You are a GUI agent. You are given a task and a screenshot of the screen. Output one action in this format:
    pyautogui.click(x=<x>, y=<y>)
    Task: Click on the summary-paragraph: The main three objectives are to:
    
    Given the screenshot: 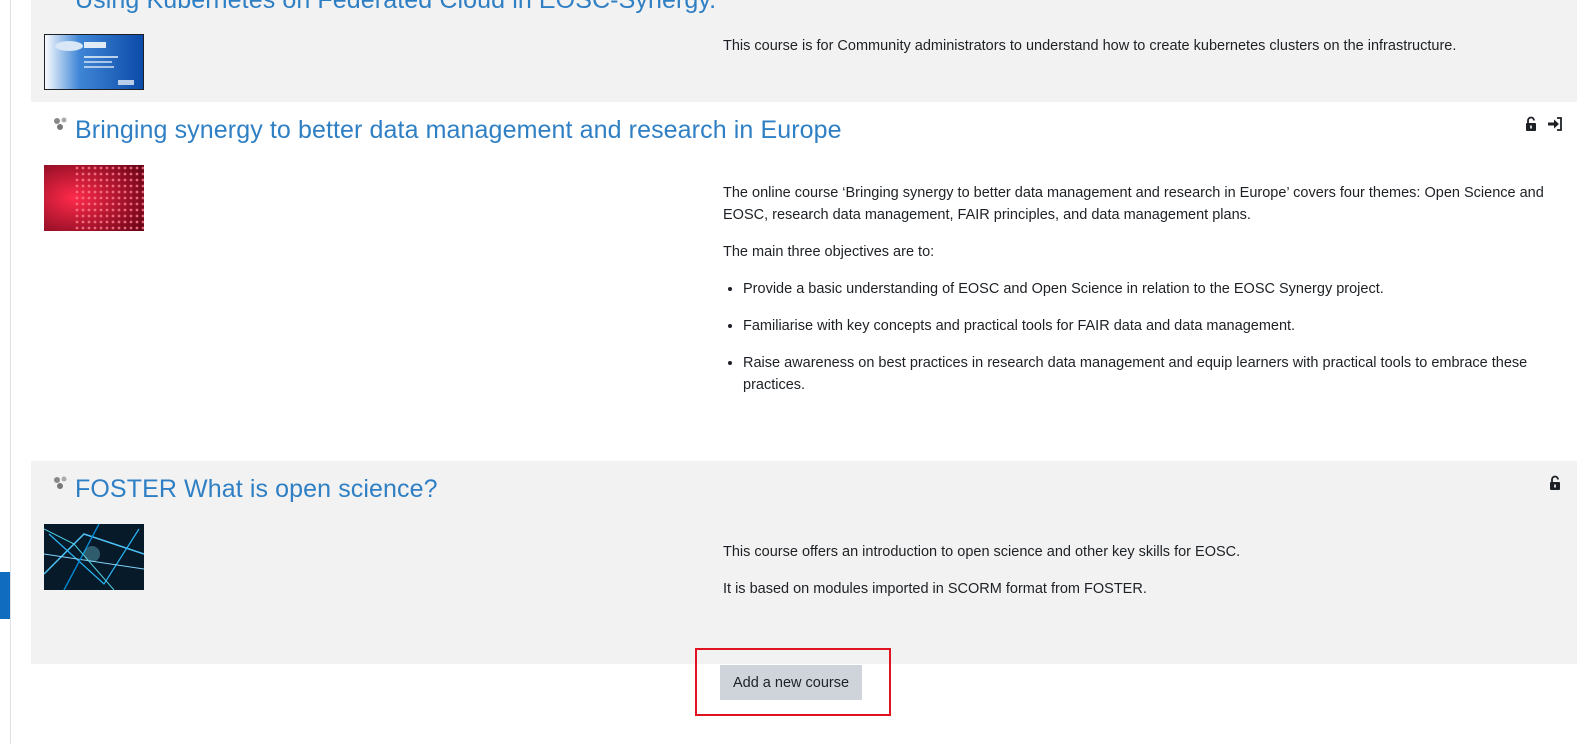 What is the action you would take?
    pyautogui.click(x=829, y=252)
    